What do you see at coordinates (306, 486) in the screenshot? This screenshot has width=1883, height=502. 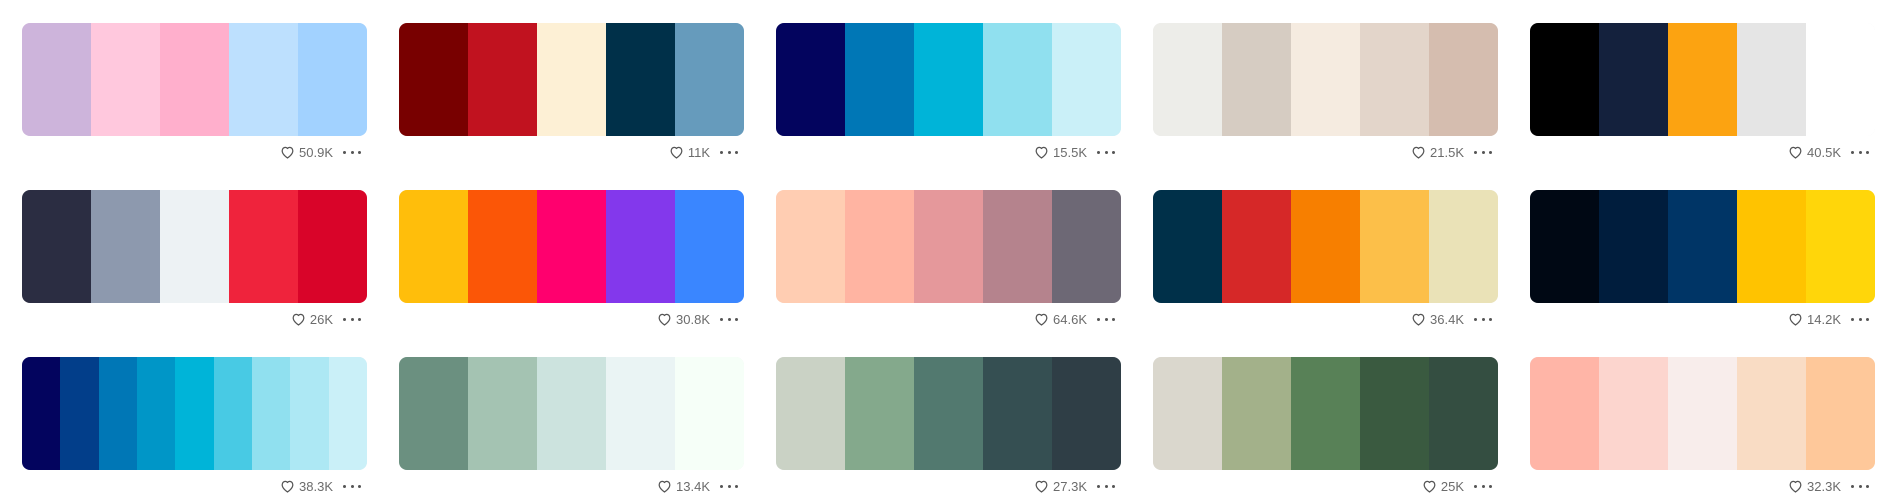 I see `like-button: 38.3K` at bounding box center [306, 486].